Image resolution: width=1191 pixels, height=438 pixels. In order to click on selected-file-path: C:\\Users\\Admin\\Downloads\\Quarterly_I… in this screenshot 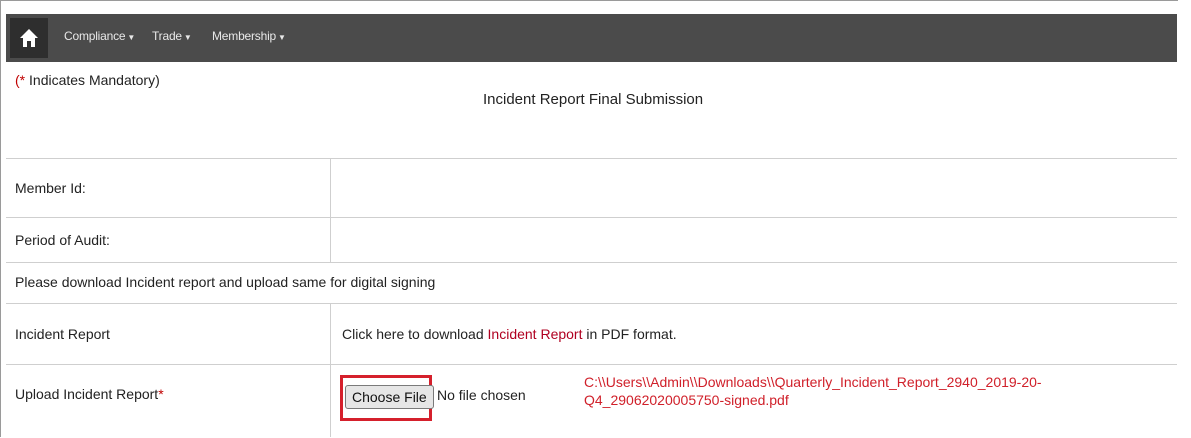, I will do `click(813, 391)`.